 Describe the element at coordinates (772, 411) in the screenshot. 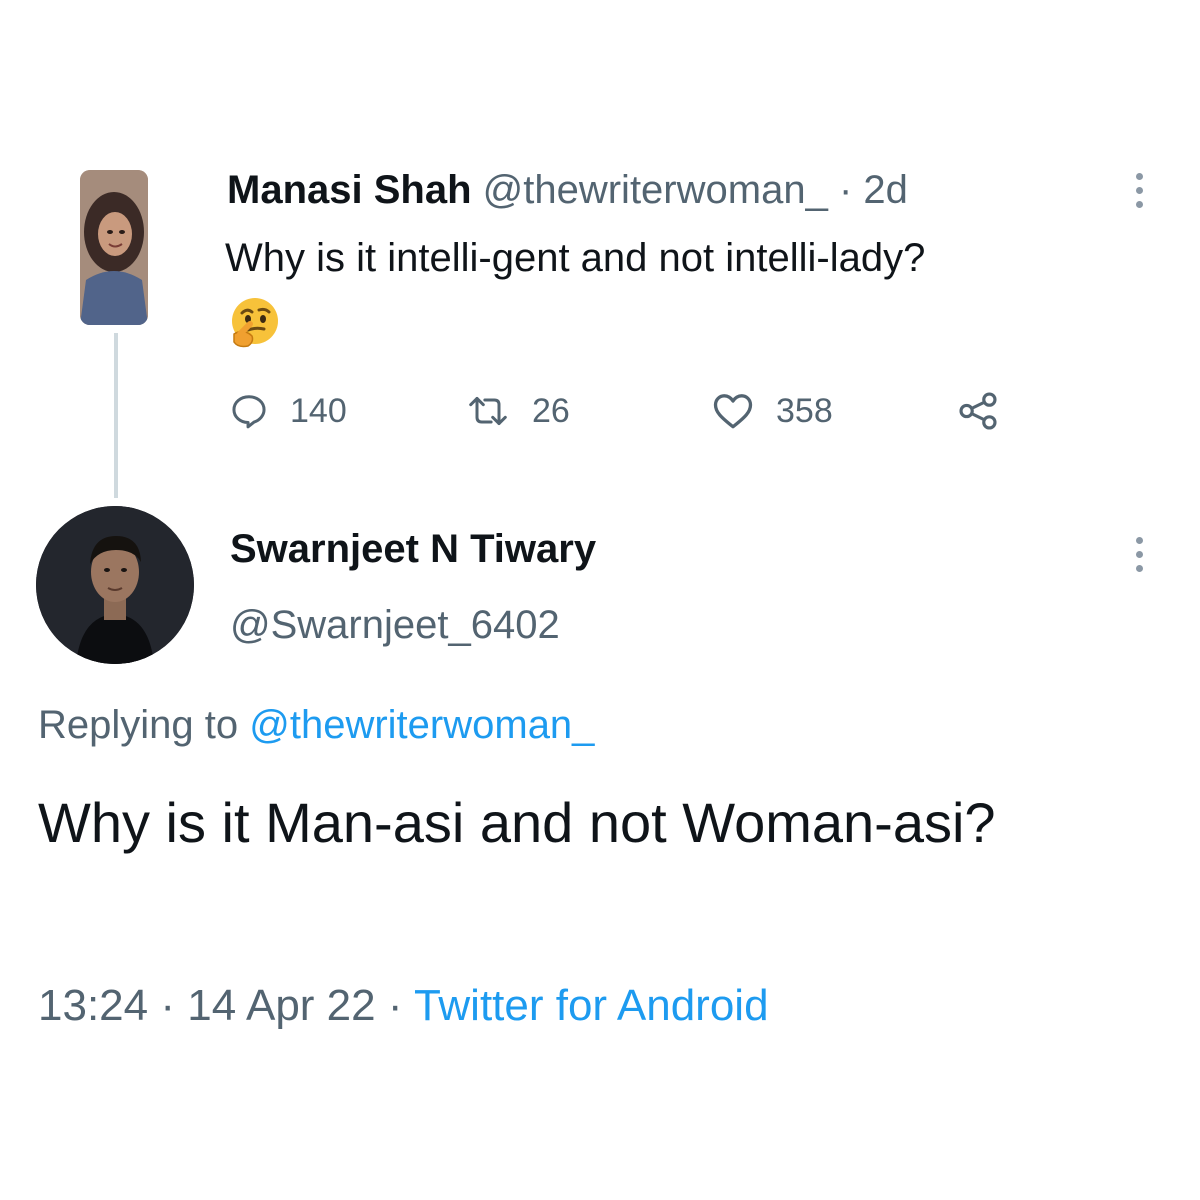

I see `like-action: 358` at that location.